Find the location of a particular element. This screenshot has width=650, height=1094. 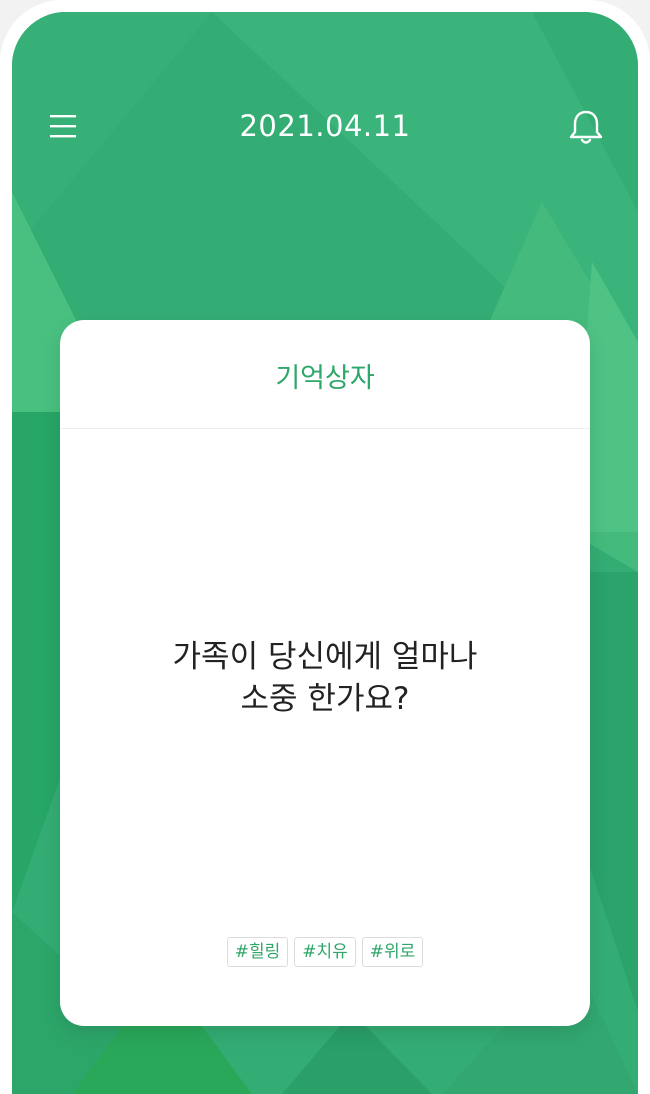

question-line: 소중 한가요? is located at coordinates (325, 699).